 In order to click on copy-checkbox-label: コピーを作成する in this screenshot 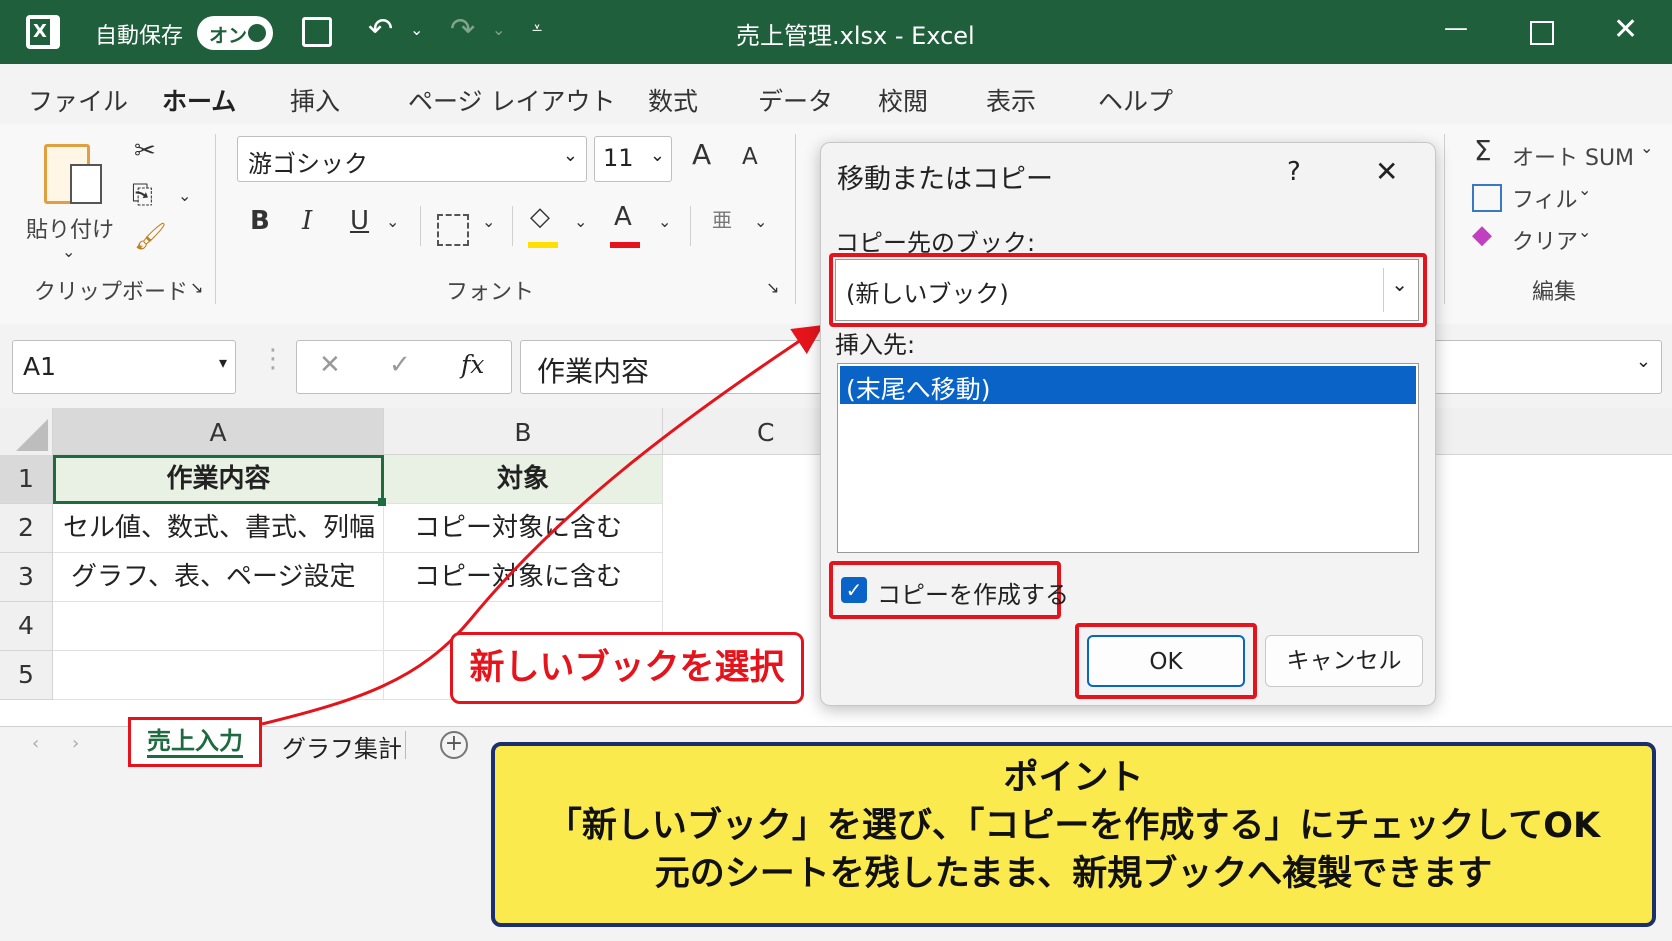, I will do `click(973, 592)`.